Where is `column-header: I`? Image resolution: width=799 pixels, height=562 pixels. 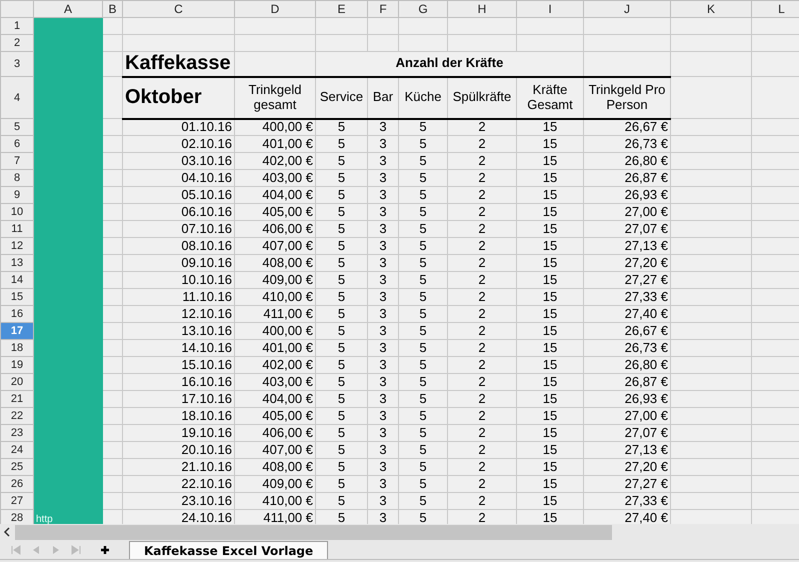
column-header: I is located at coordinates (550, 9).